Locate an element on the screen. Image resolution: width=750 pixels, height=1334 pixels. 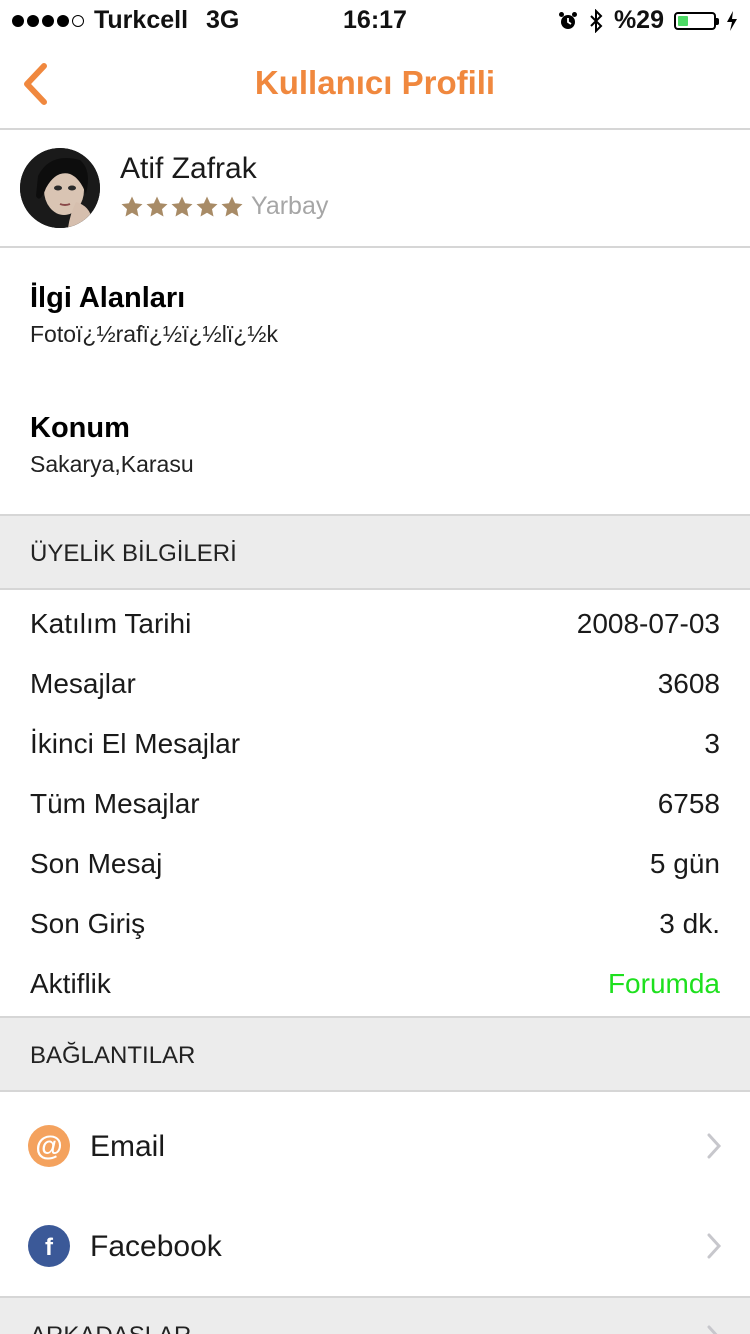
facebook-icon: f is located at coordinates (49, 1246).